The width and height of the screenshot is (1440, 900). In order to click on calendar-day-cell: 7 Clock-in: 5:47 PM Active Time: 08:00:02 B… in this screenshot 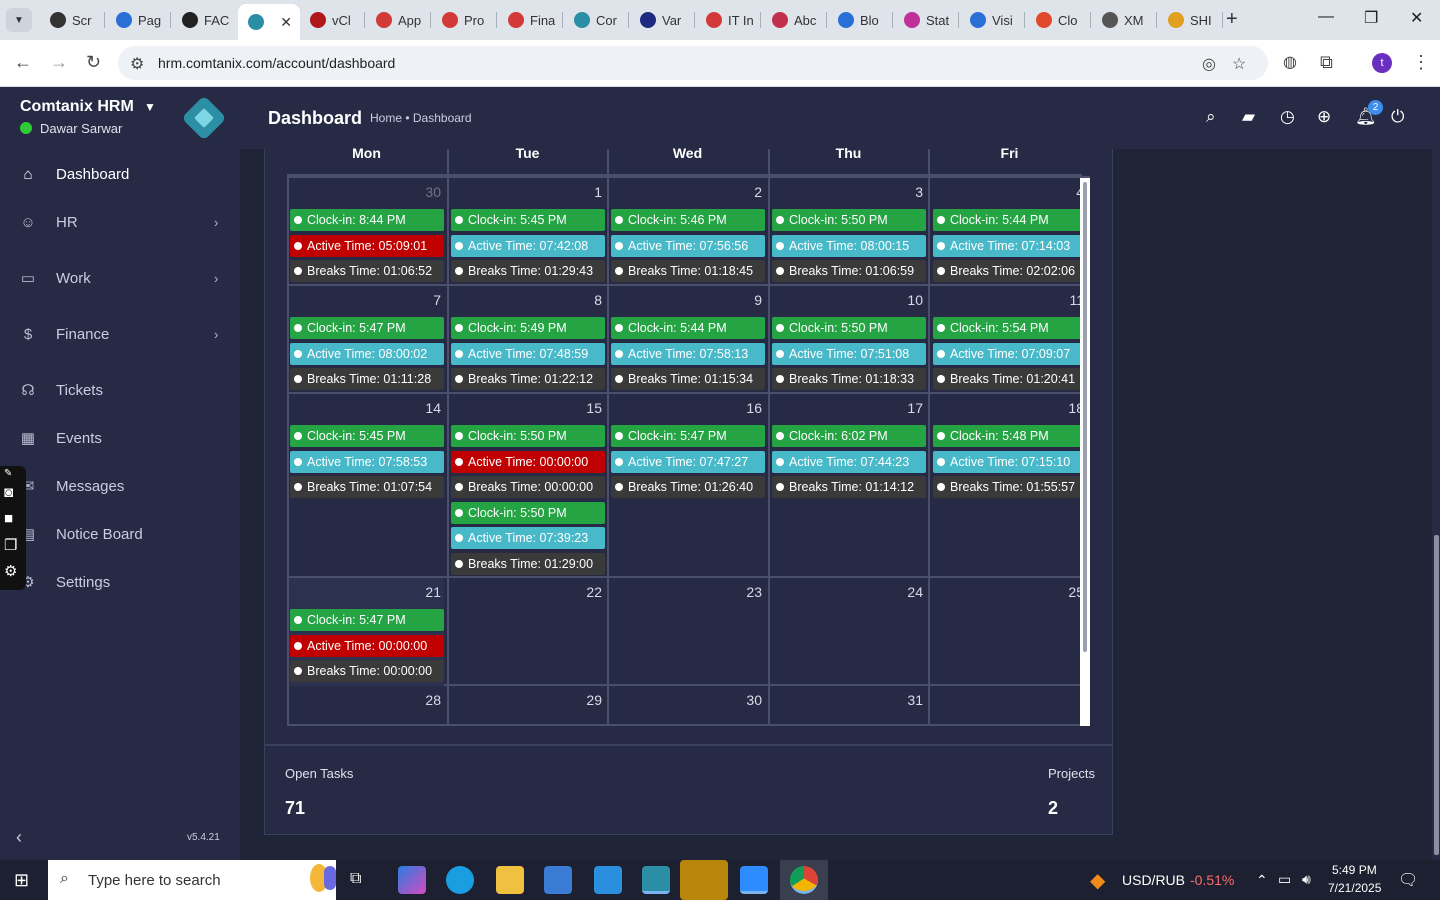, I will do `click(366, 340)`.